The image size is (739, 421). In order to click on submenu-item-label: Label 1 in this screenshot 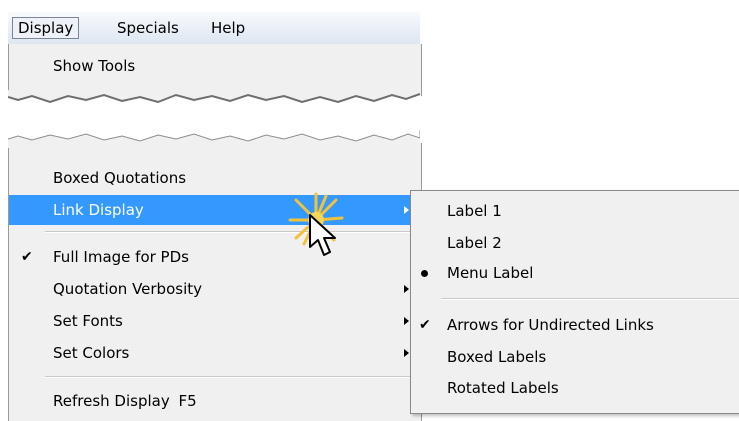, I will do `click(474, 211)`.